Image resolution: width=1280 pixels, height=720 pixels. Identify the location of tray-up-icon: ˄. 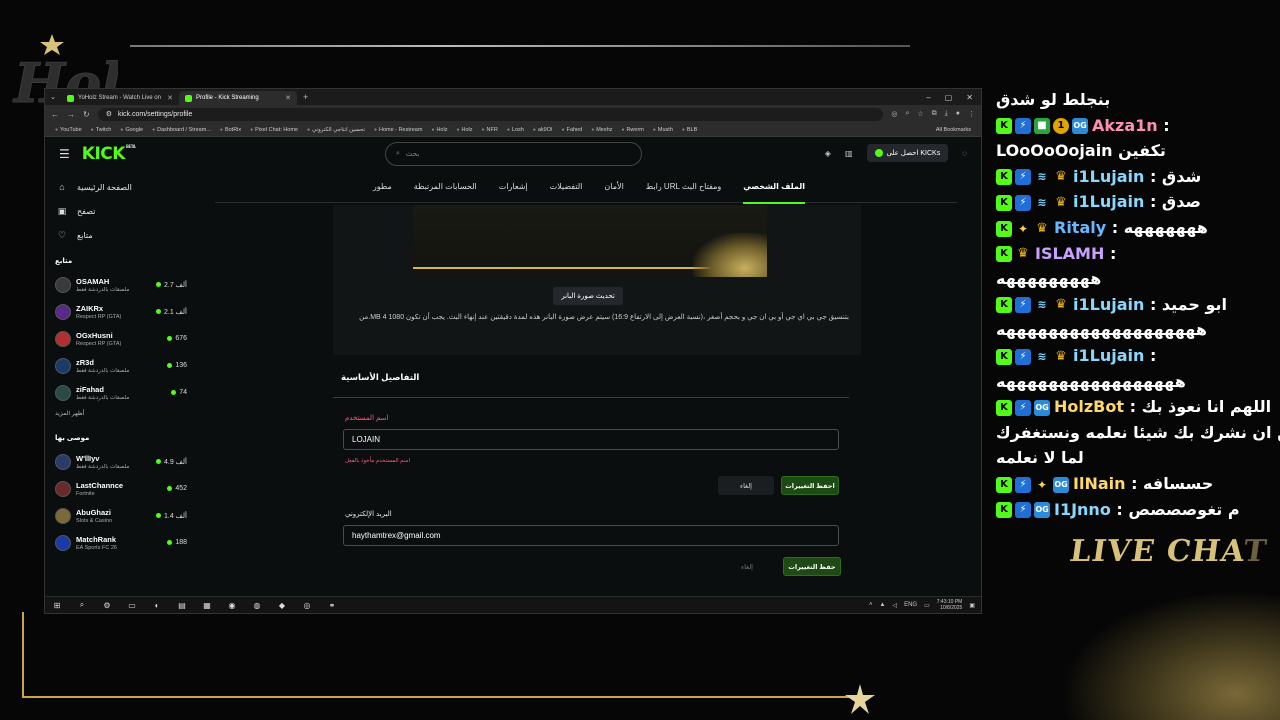
(871, 605).